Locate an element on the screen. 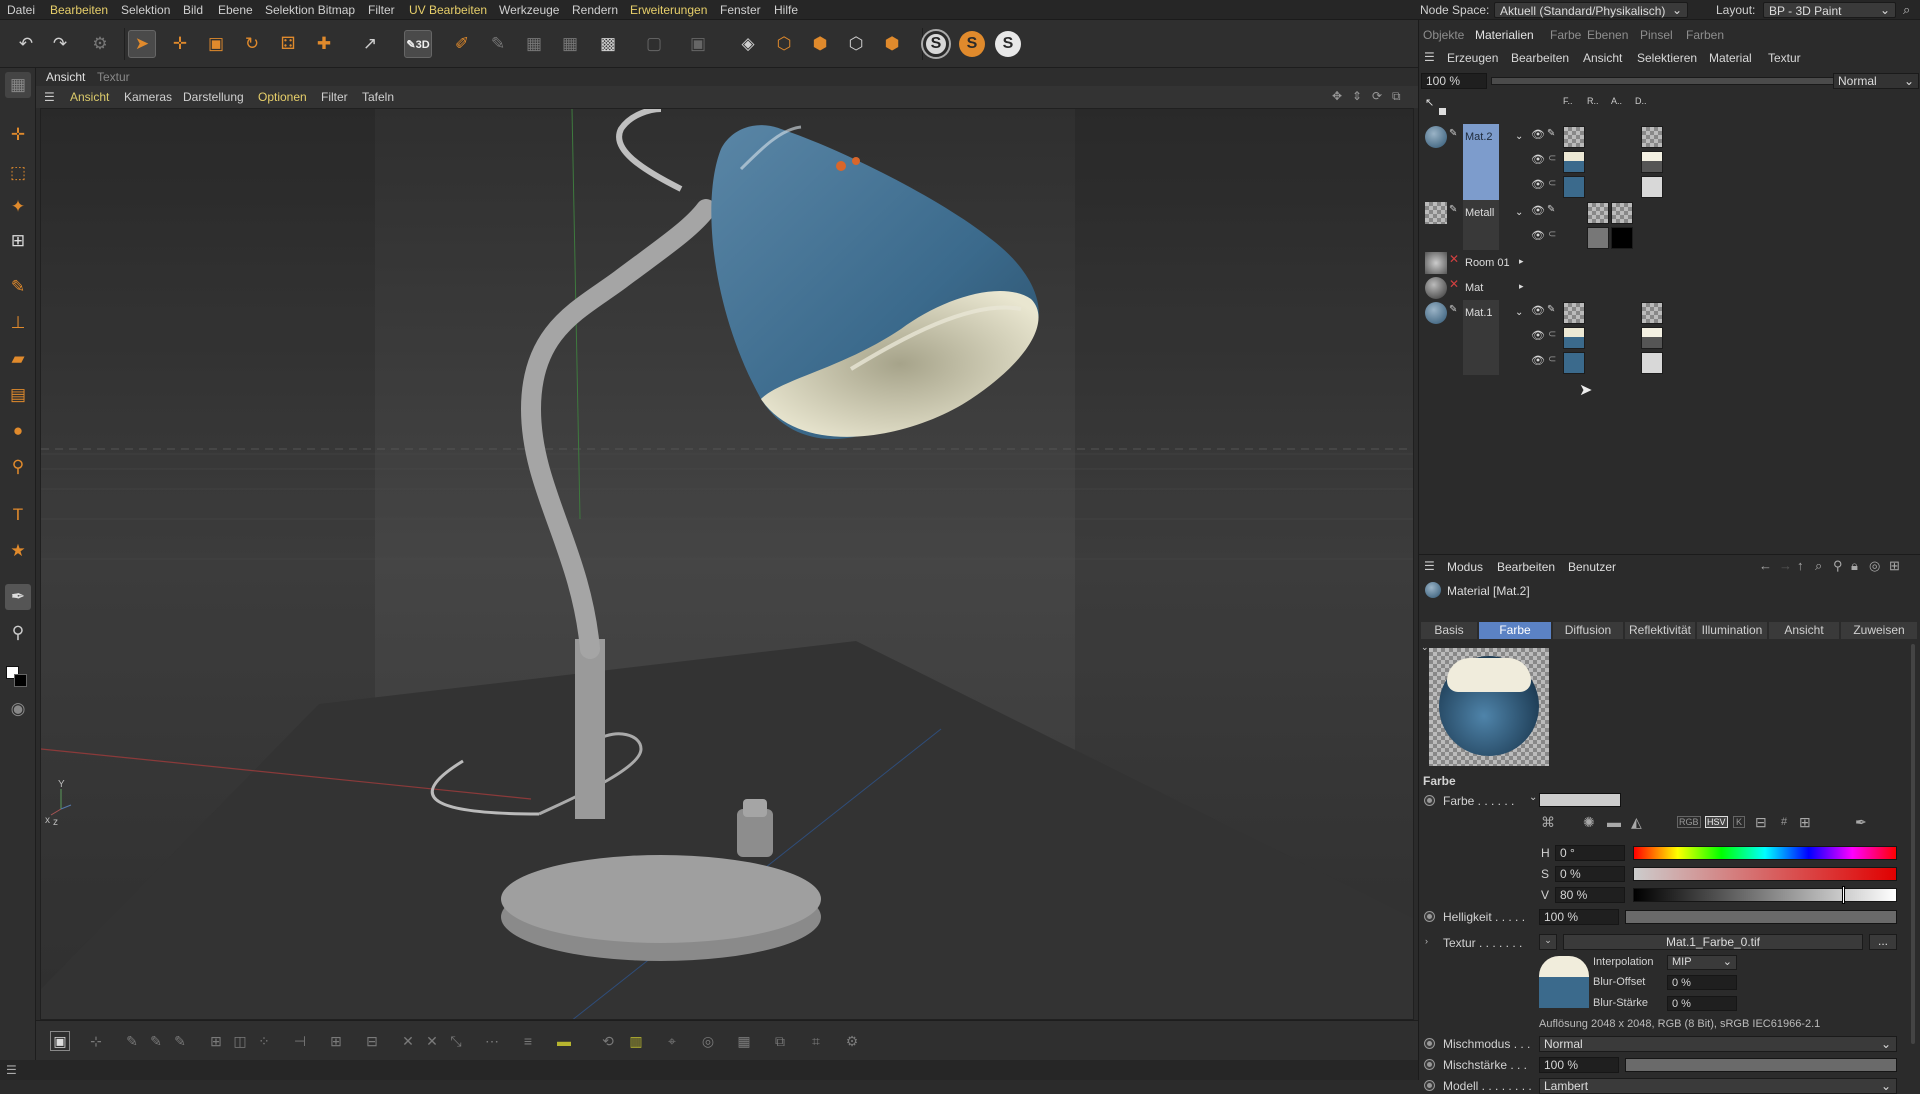  arrow-left-icon: ← is located at coordinates (1765, 565).